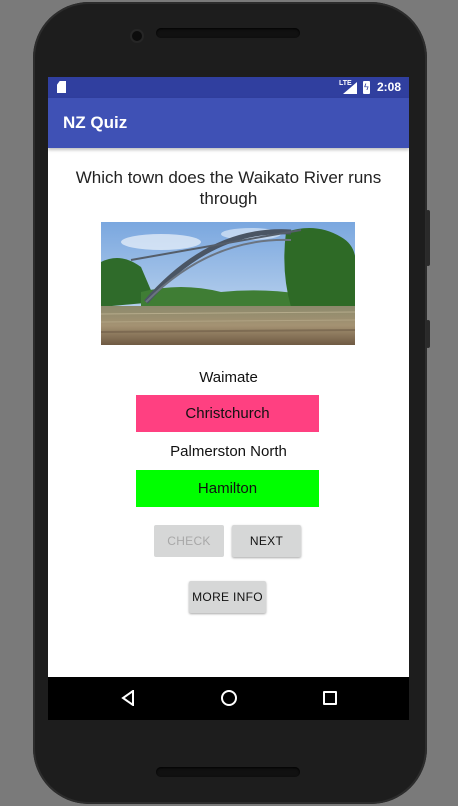  I want to click on front-camera, so click(137, 36).